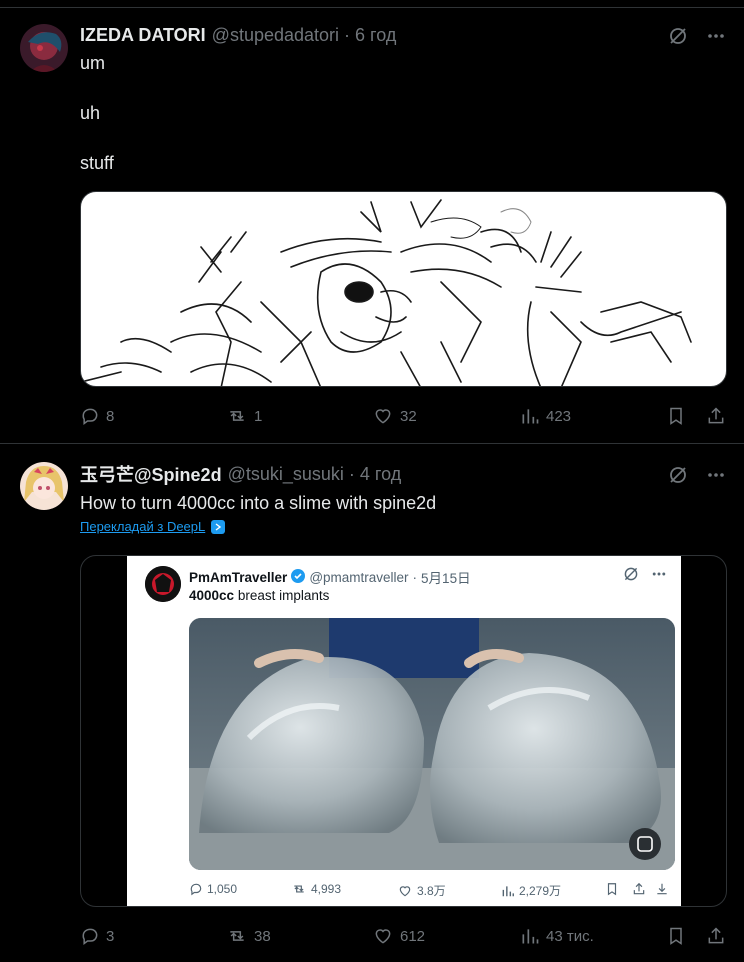 The image size is (744, 962). I want to click on timestamp: 4 год, so click(380, 474).